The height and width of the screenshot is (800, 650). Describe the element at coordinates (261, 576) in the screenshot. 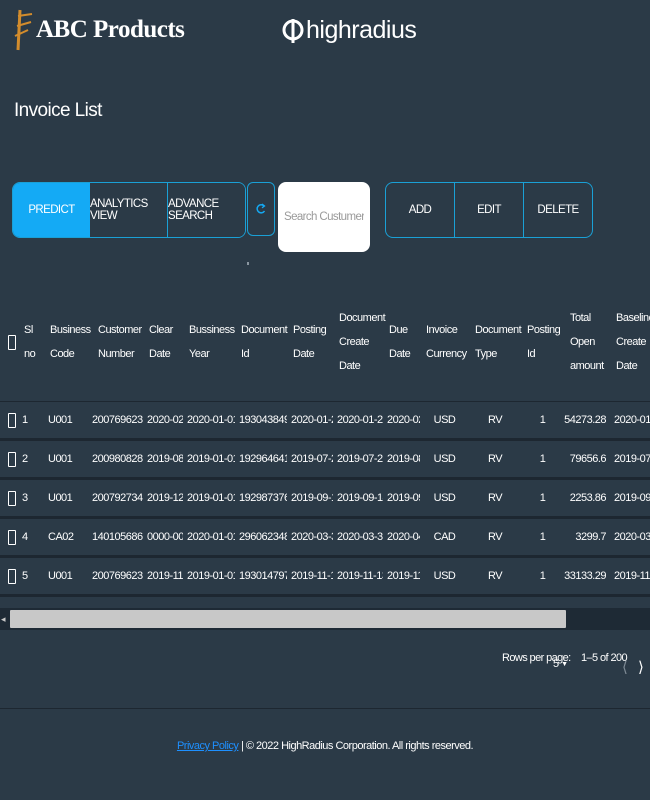

I see `cell-document-id: 1930147974` at that location.